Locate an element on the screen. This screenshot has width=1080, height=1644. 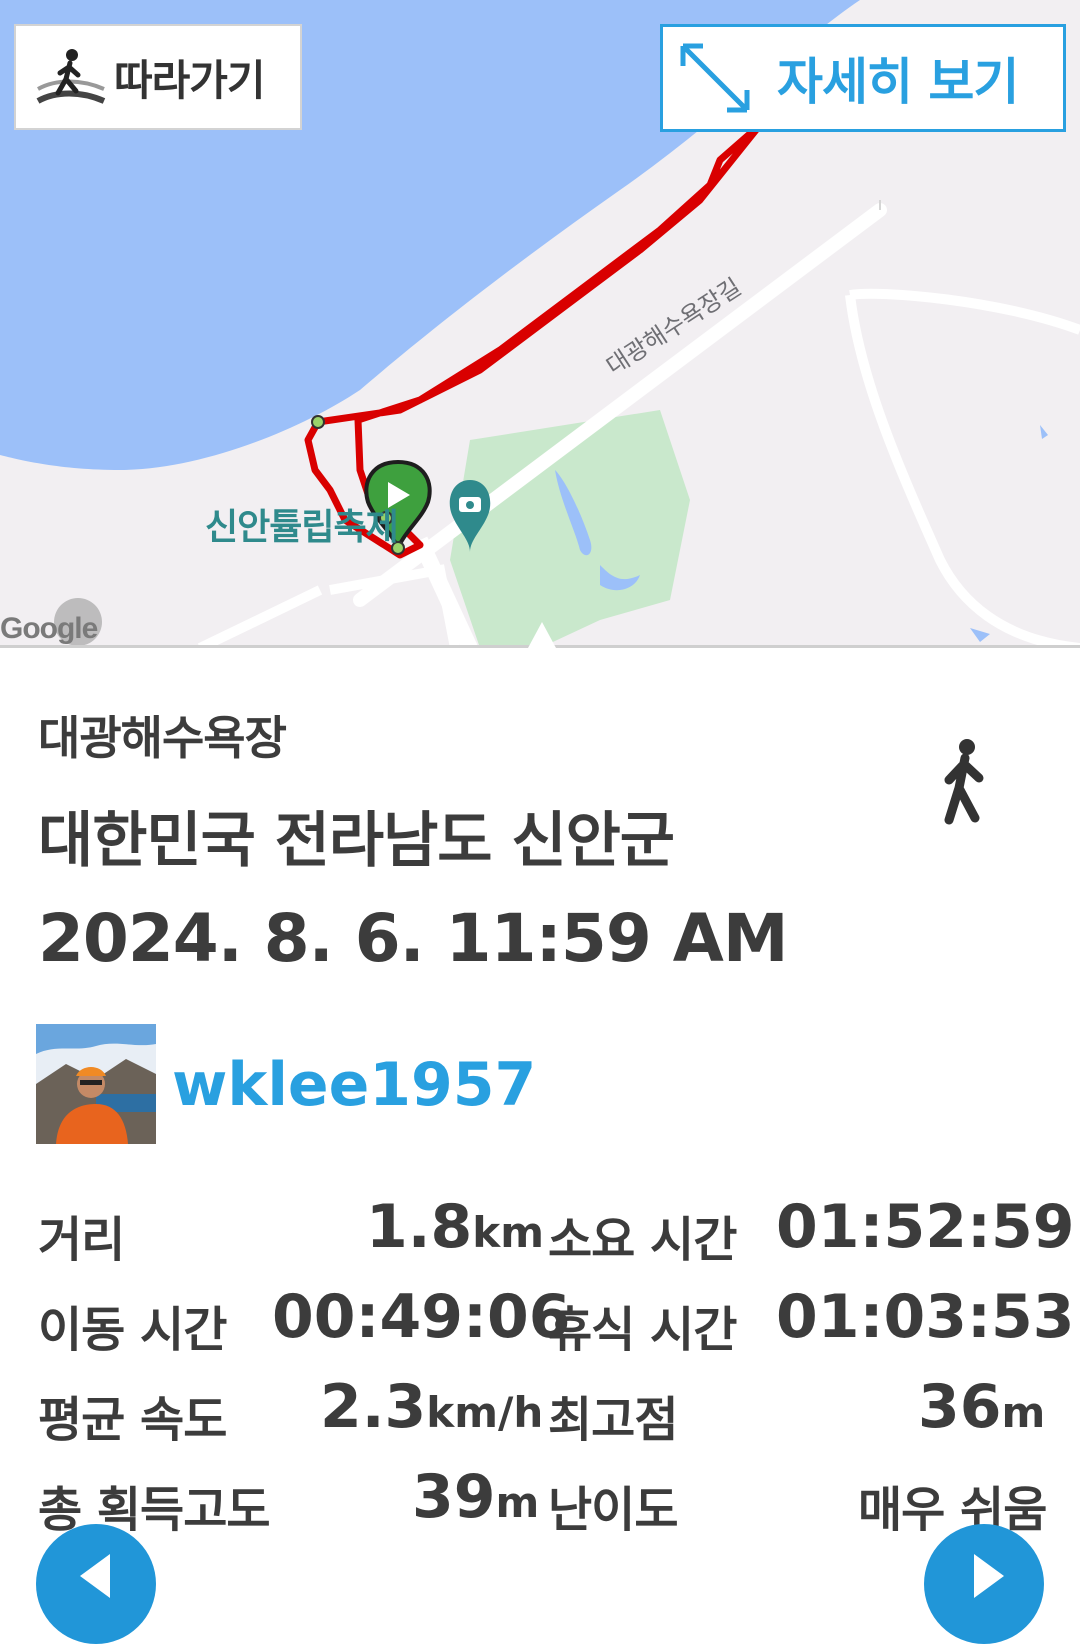
total-ascent-value: 39m is located at coordinates (475, 1497).